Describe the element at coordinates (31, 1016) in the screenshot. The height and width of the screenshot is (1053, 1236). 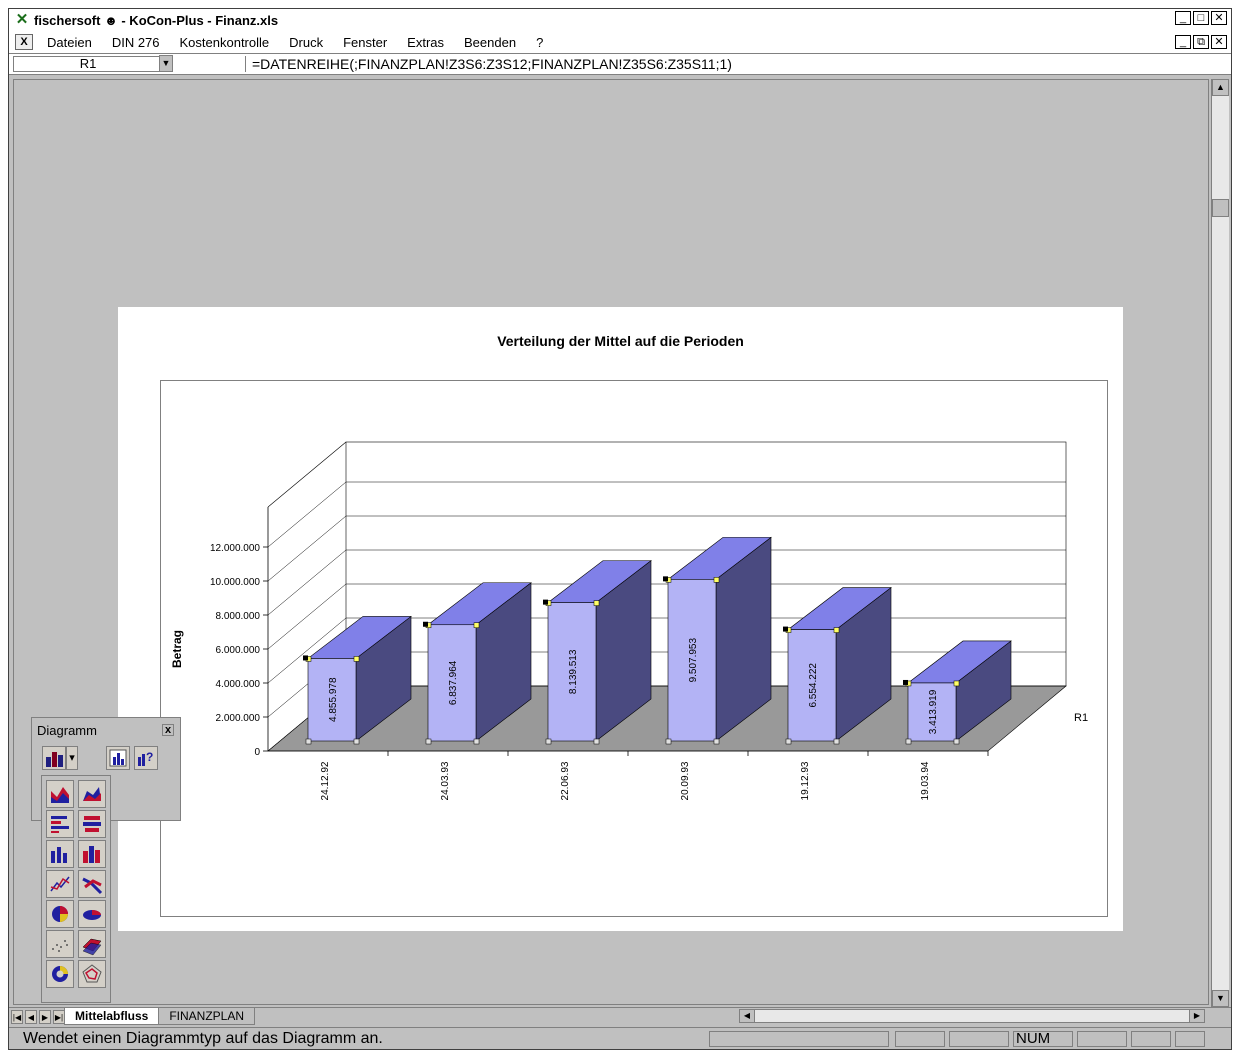
I see `prev-sheet-button: ◀` at that location.